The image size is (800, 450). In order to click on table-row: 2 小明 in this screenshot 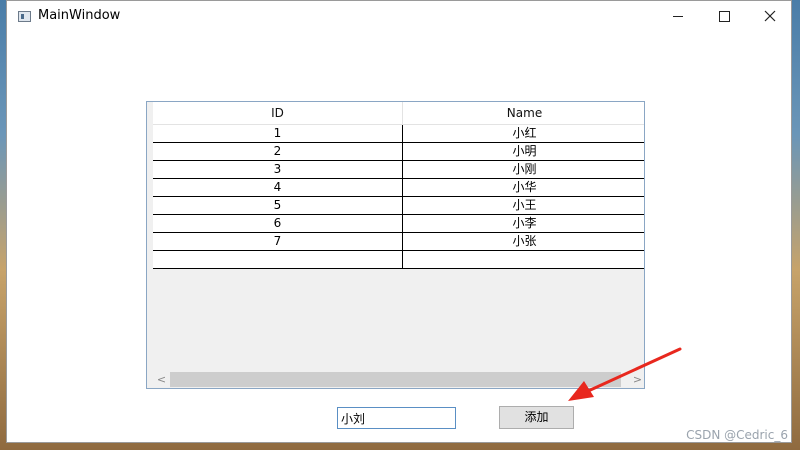, I will do `click(398, 151)`.